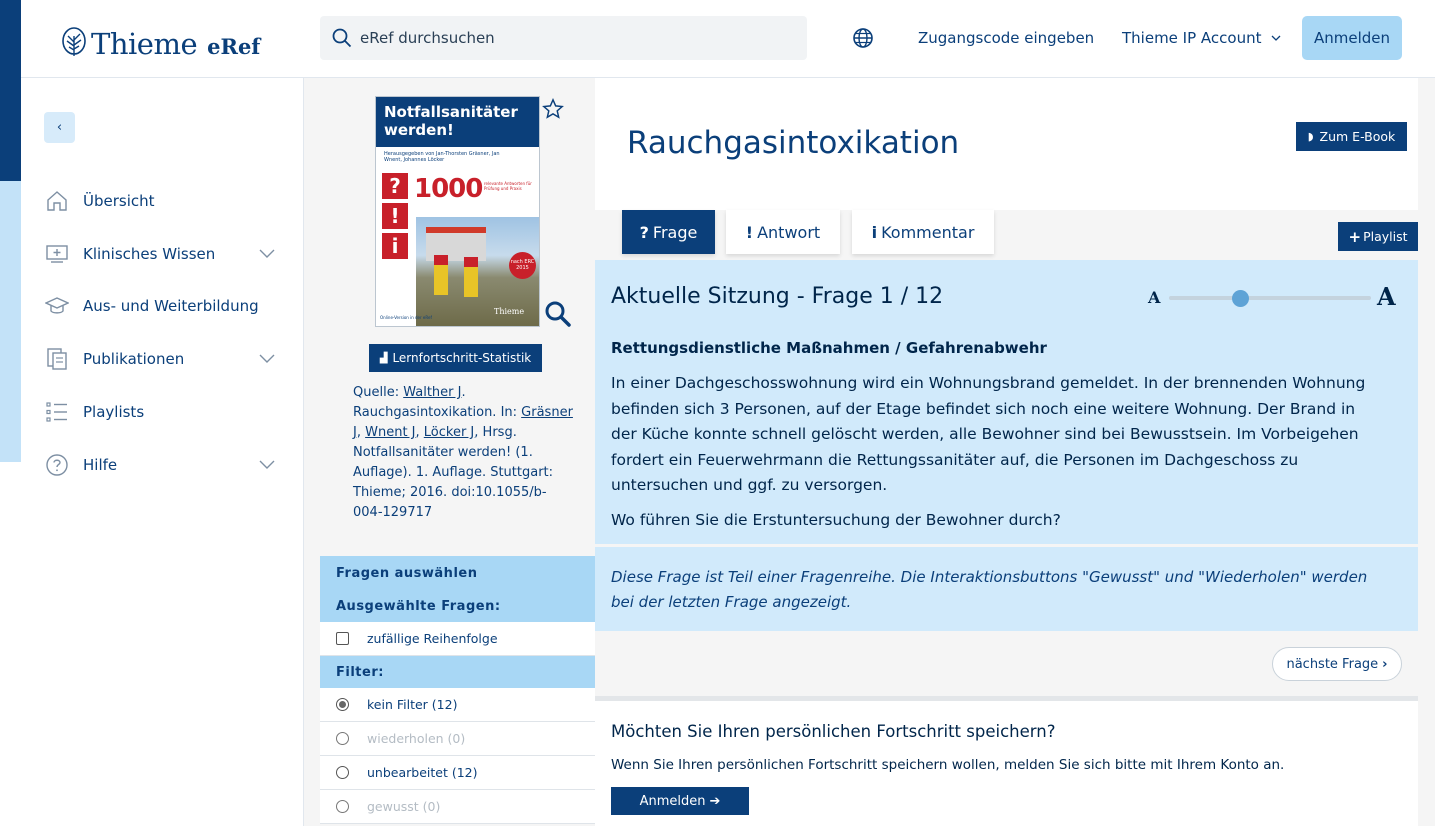 The height and width of the screenshot is (826, 1435). What do you see at coordinates (395, 186) in the screenshot?
I see `cover-question-mark: ?` at bounding box center [395, 186].